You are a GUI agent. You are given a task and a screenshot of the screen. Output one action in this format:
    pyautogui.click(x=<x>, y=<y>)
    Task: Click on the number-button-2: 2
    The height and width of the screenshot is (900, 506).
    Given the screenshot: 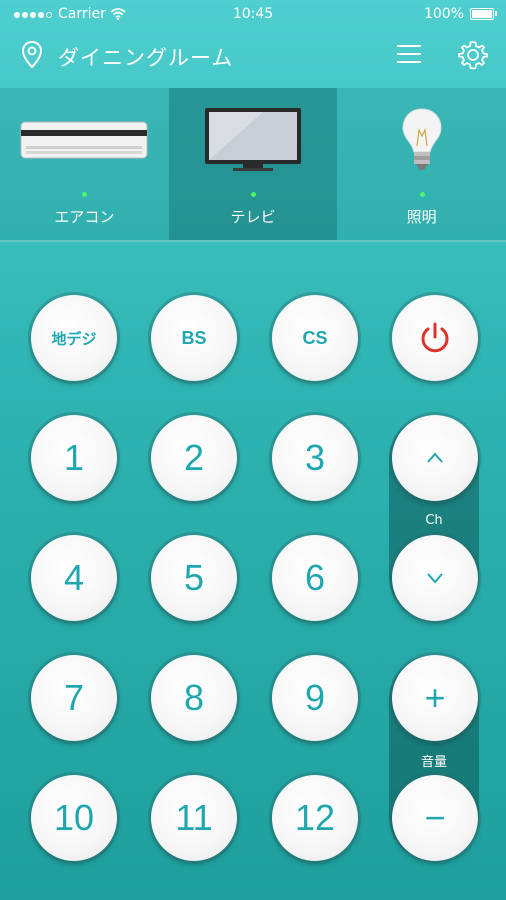 What is the action you would take?
    pyautogui.click(x=194, y=458)
    